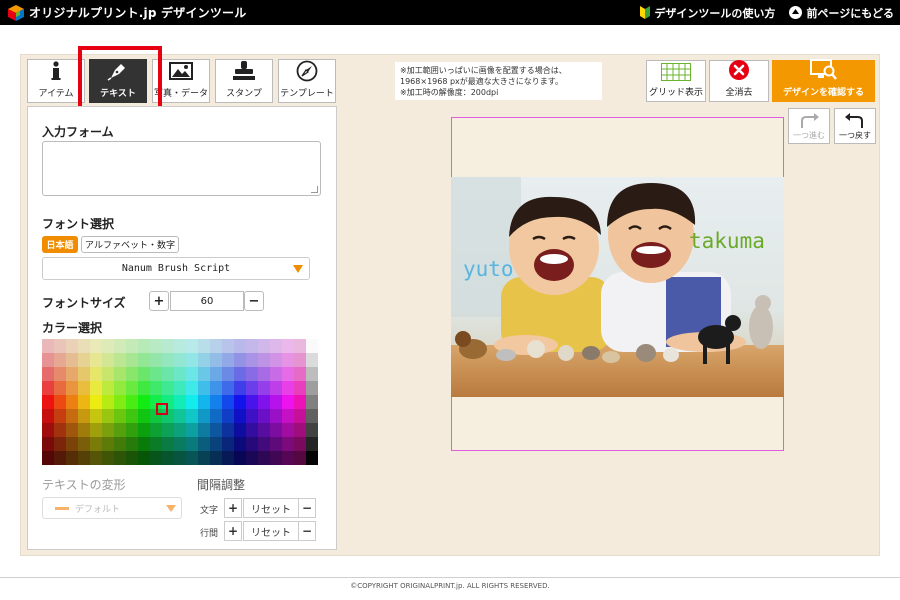 This screenshot has width=900, height=600. I want to click on guide-link: デザインツールの使い方, so click(707, 13).